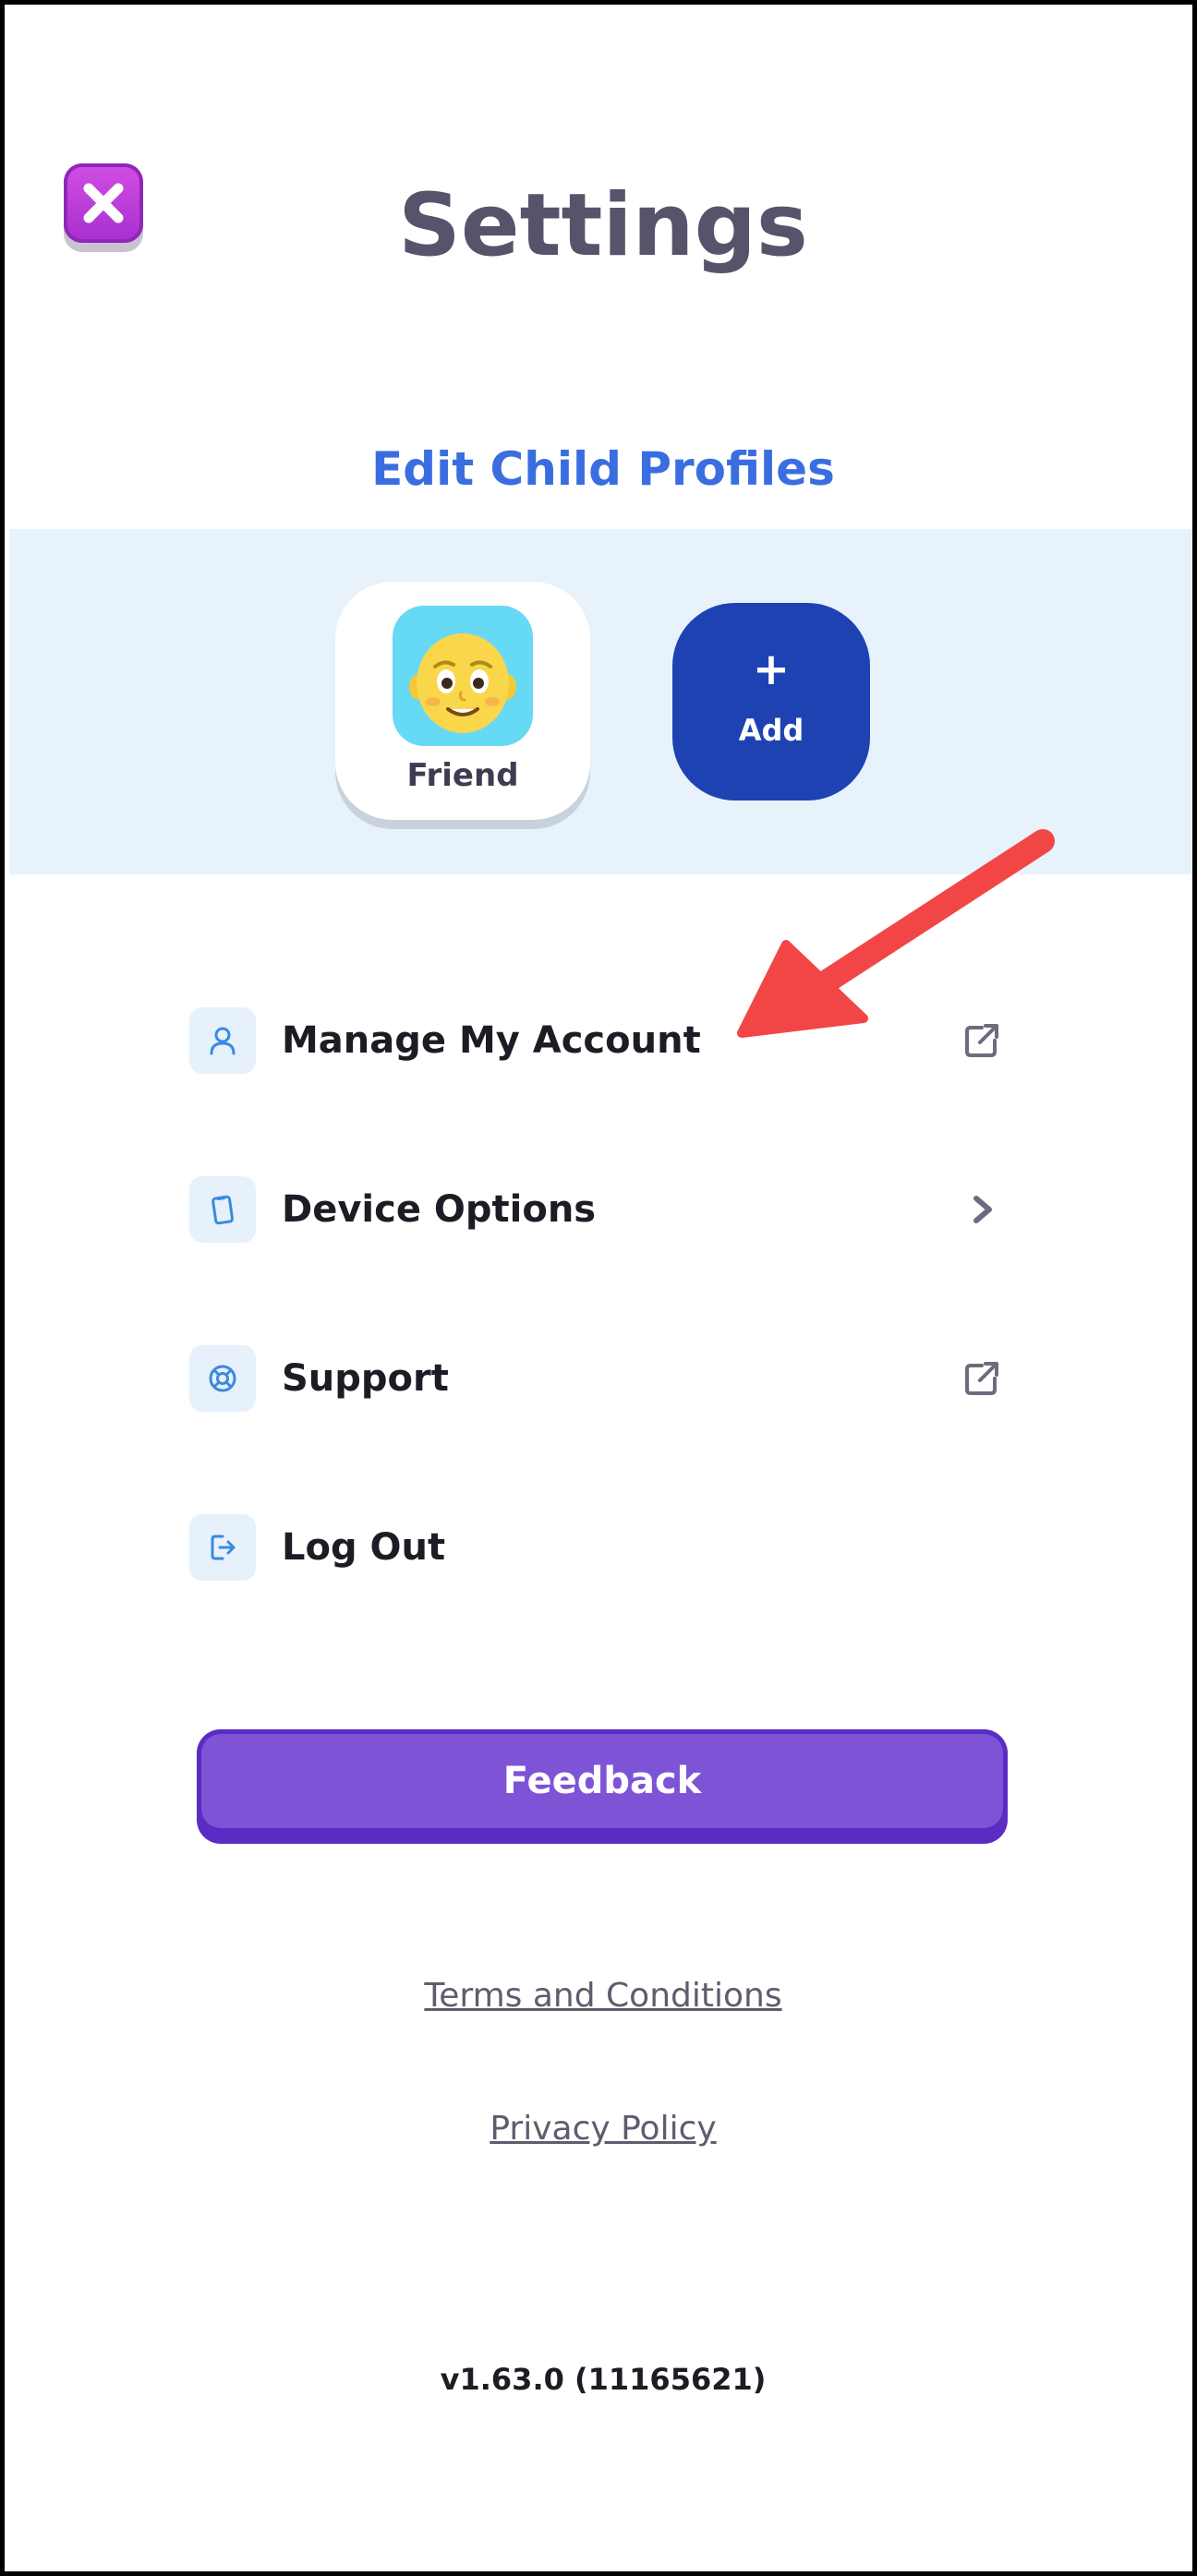 This screenshot has height=2576, width=1197. What do you see at coordinates (462, 775) in the screenshot?
I see `profile-name: Friend` at bounding box center [462, 775].